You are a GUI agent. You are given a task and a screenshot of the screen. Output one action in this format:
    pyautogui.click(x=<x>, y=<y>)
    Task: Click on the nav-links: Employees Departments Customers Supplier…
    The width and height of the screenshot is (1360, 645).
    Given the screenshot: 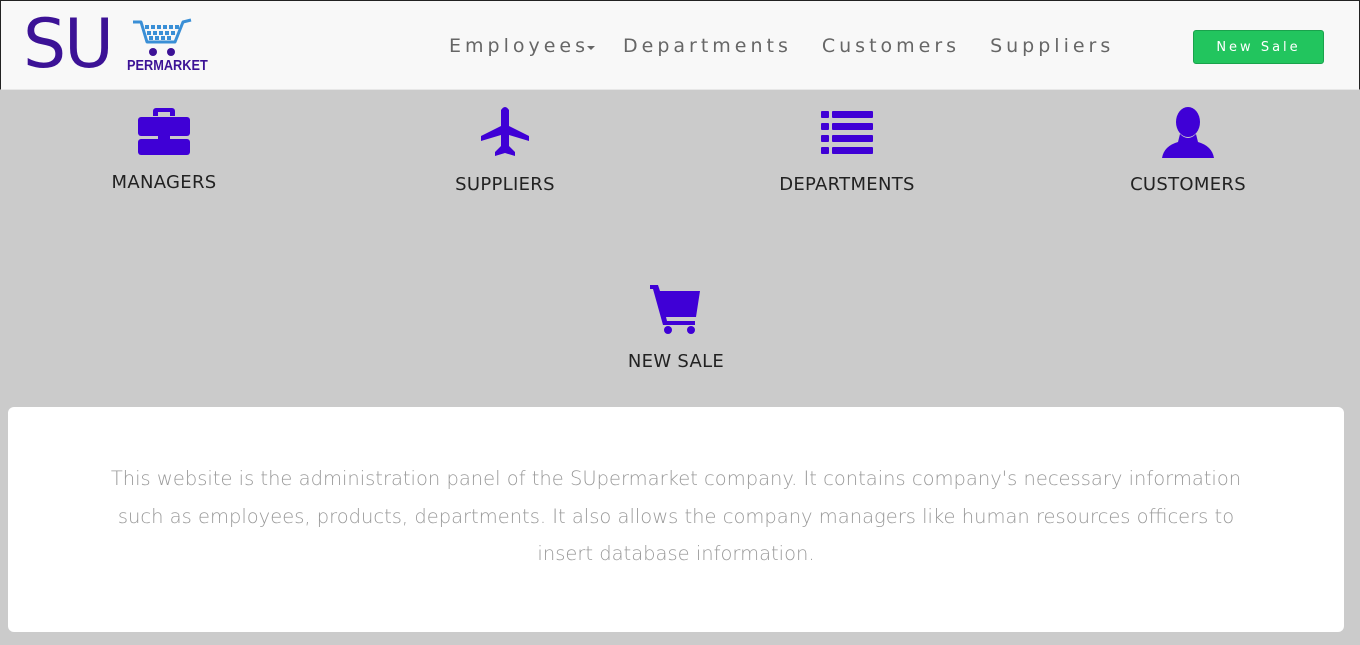 What is the action you would take?
    pyautogui.click(x=781, y=46)
    